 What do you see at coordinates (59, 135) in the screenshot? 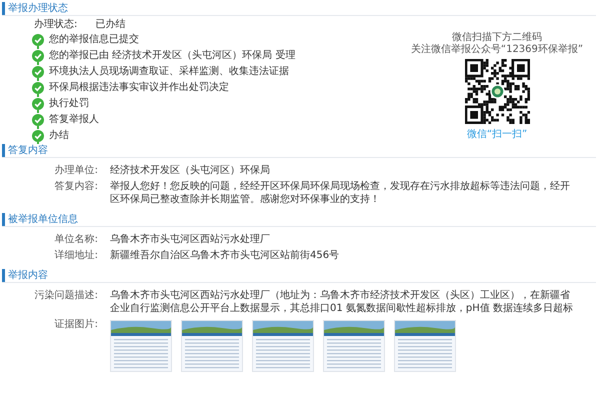
I see `step-text: 办结` at bounding box center [59, 135].